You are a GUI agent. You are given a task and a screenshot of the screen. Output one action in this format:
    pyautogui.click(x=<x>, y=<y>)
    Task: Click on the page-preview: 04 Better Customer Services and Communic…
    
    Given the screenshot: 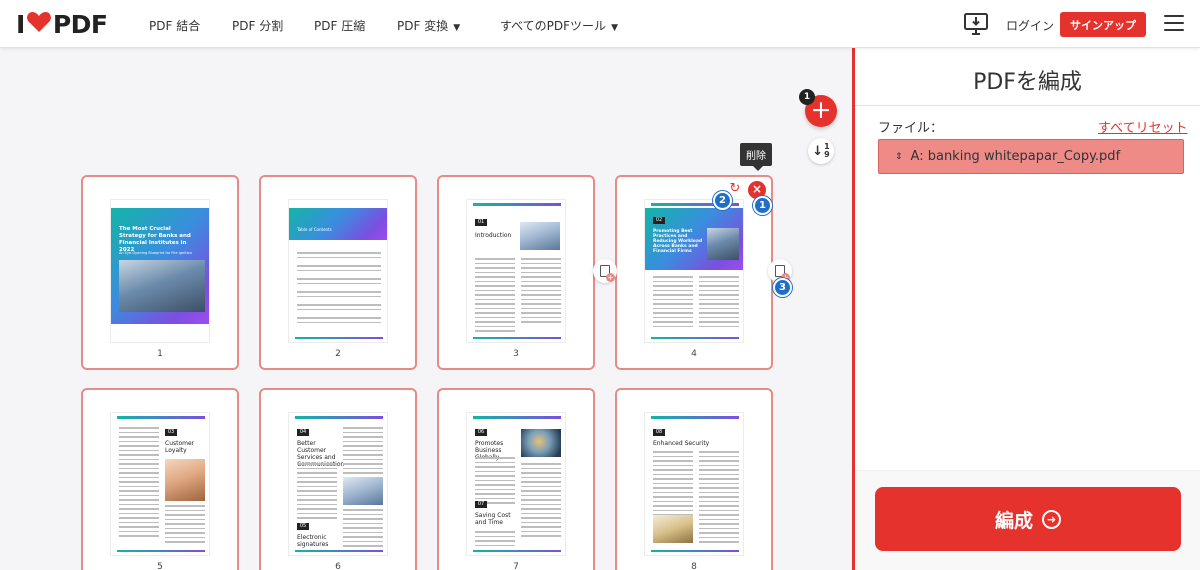 What is the action you would take?
    pyautogui.click(x=338, y=484)
    